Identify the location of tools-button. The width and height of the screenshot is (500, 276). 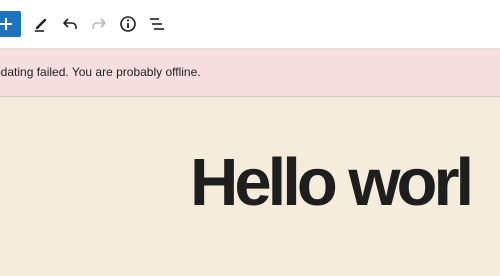
(41, 24).